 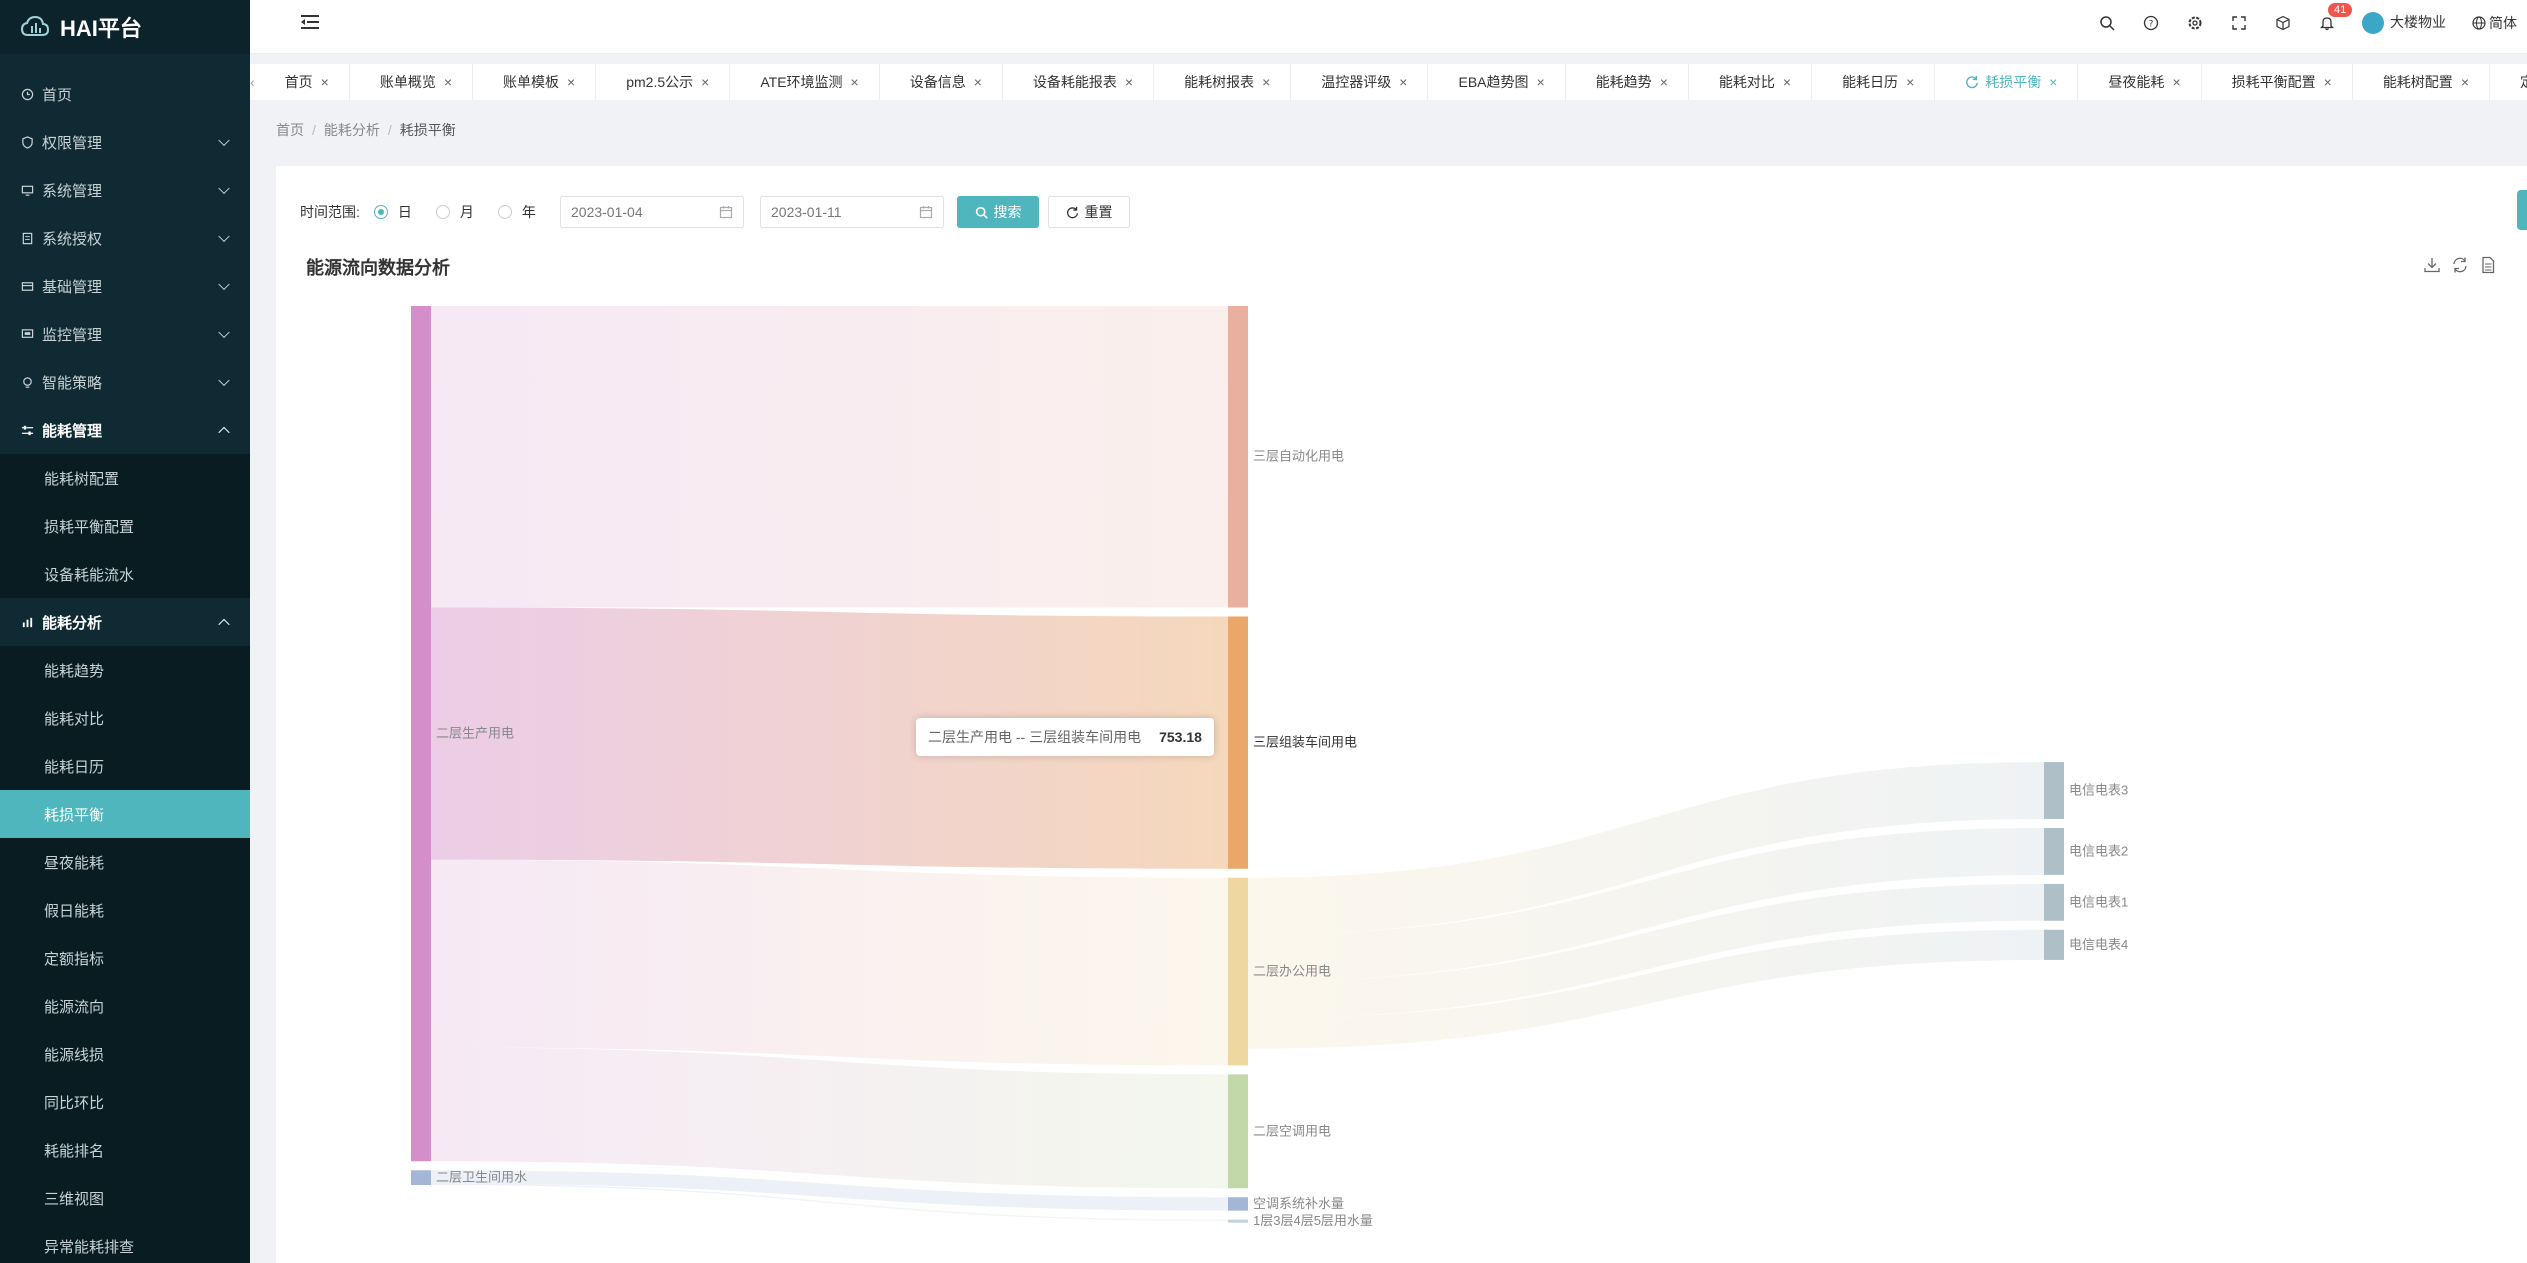 I want to click on tab-item: 能耗树报表 ×, so click(x=1223, y=82).